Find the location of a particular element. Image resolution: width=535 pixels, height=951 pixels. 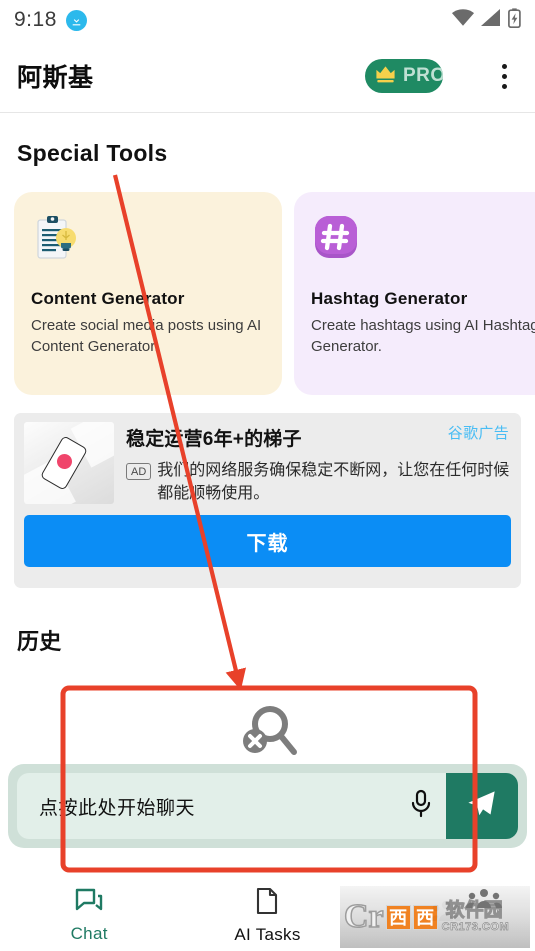

chat-bubbles-icon is located at coordinates (89, 903).